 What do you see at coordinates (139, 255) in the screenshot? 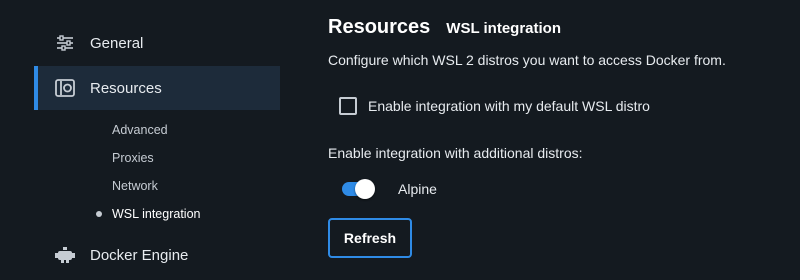
I see `sidebar-item-label: Docker Engine` at bounding box center [139, 255].